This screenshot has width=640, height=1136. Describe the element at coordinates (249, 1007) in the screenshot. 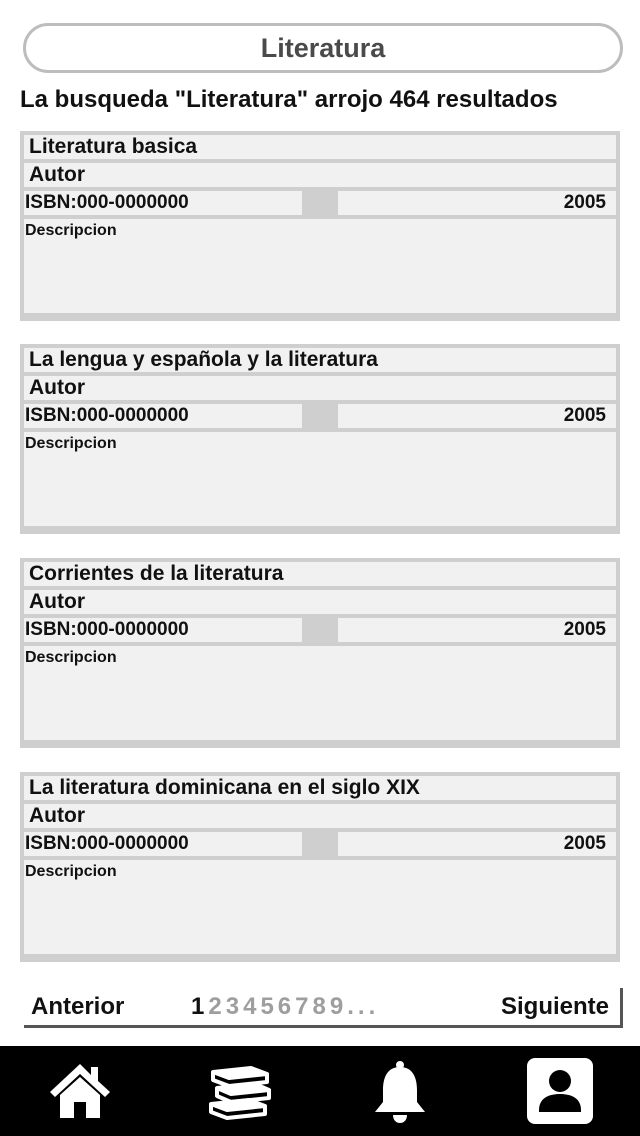

I see `page-link-4: 4` at that location.